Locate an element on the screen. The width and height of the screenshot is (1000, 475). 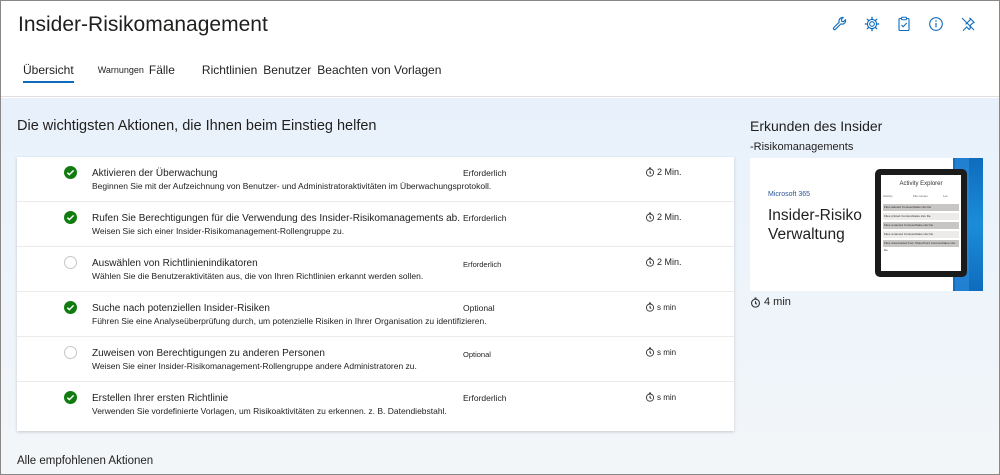
screen-table-header: Activity File names Loc is located at coordinates (921, 197).